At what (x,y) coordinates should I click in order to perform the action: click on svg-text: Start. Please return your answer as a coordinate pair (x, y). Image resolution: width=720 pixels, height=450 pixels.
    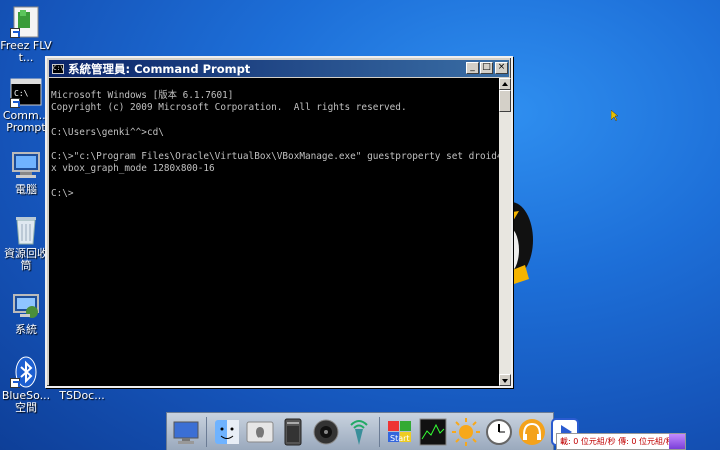
    Looking at the image, I should click on (400, 438).